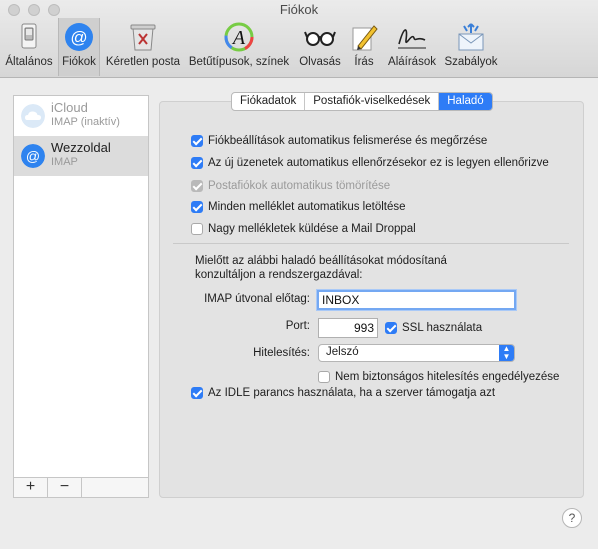 The height and width of the screenshot is (549, 598). What do you see at coordinates (69, 107) in the screenshot?
I see `account-name: iCloud` at bounding box center [69, 107].